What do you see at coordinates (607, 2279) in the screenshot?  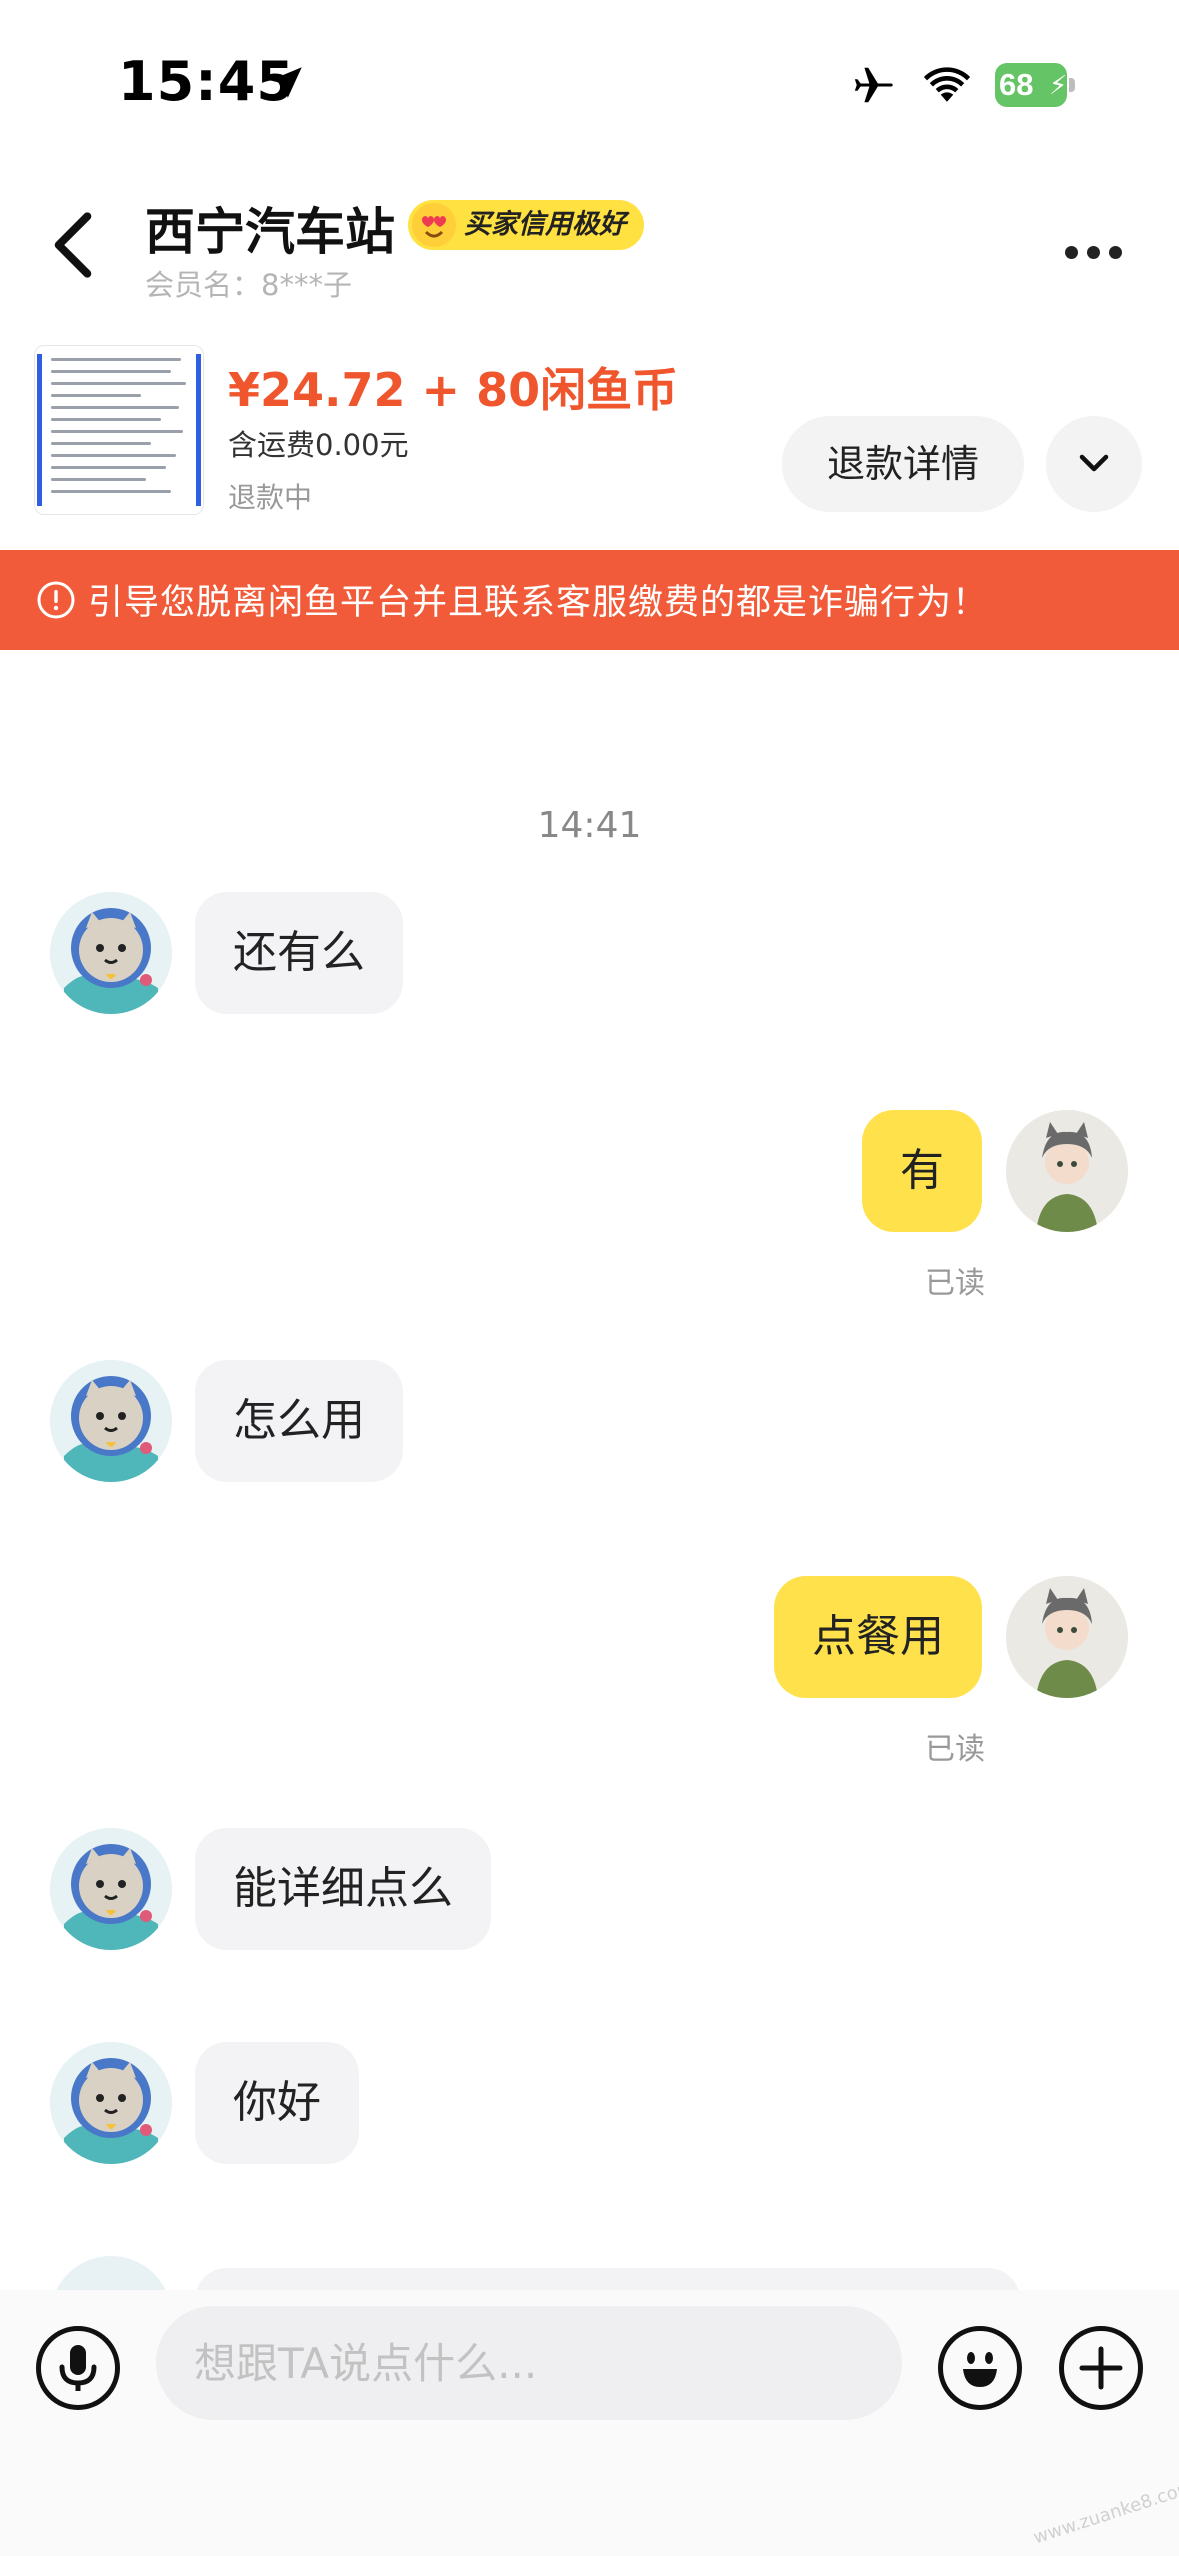 I see `message-bubble-partial` at bounding box center [607, 2279].